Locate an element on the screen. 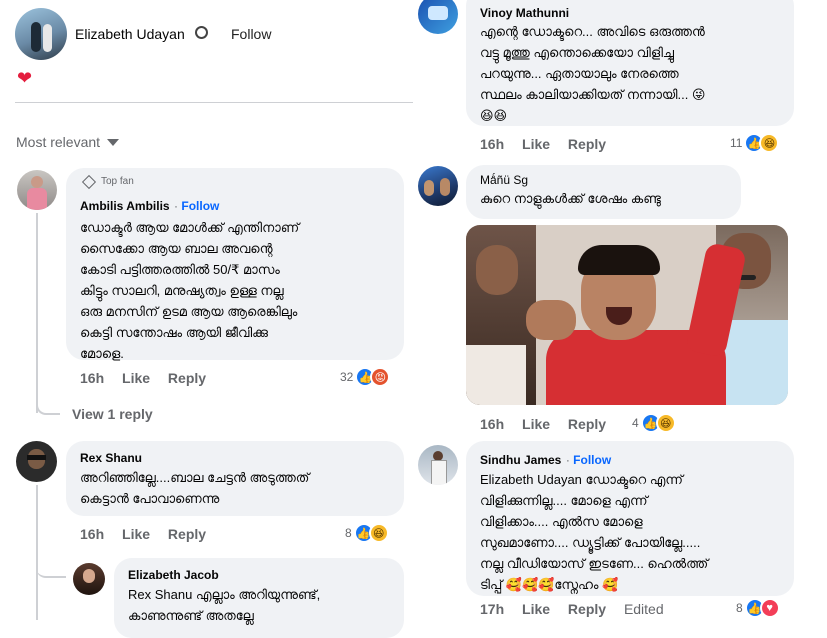 This screenshot has width=827, height=638. comment-actions: 17h Like Reply Edited is located at coordinates (579, 609).